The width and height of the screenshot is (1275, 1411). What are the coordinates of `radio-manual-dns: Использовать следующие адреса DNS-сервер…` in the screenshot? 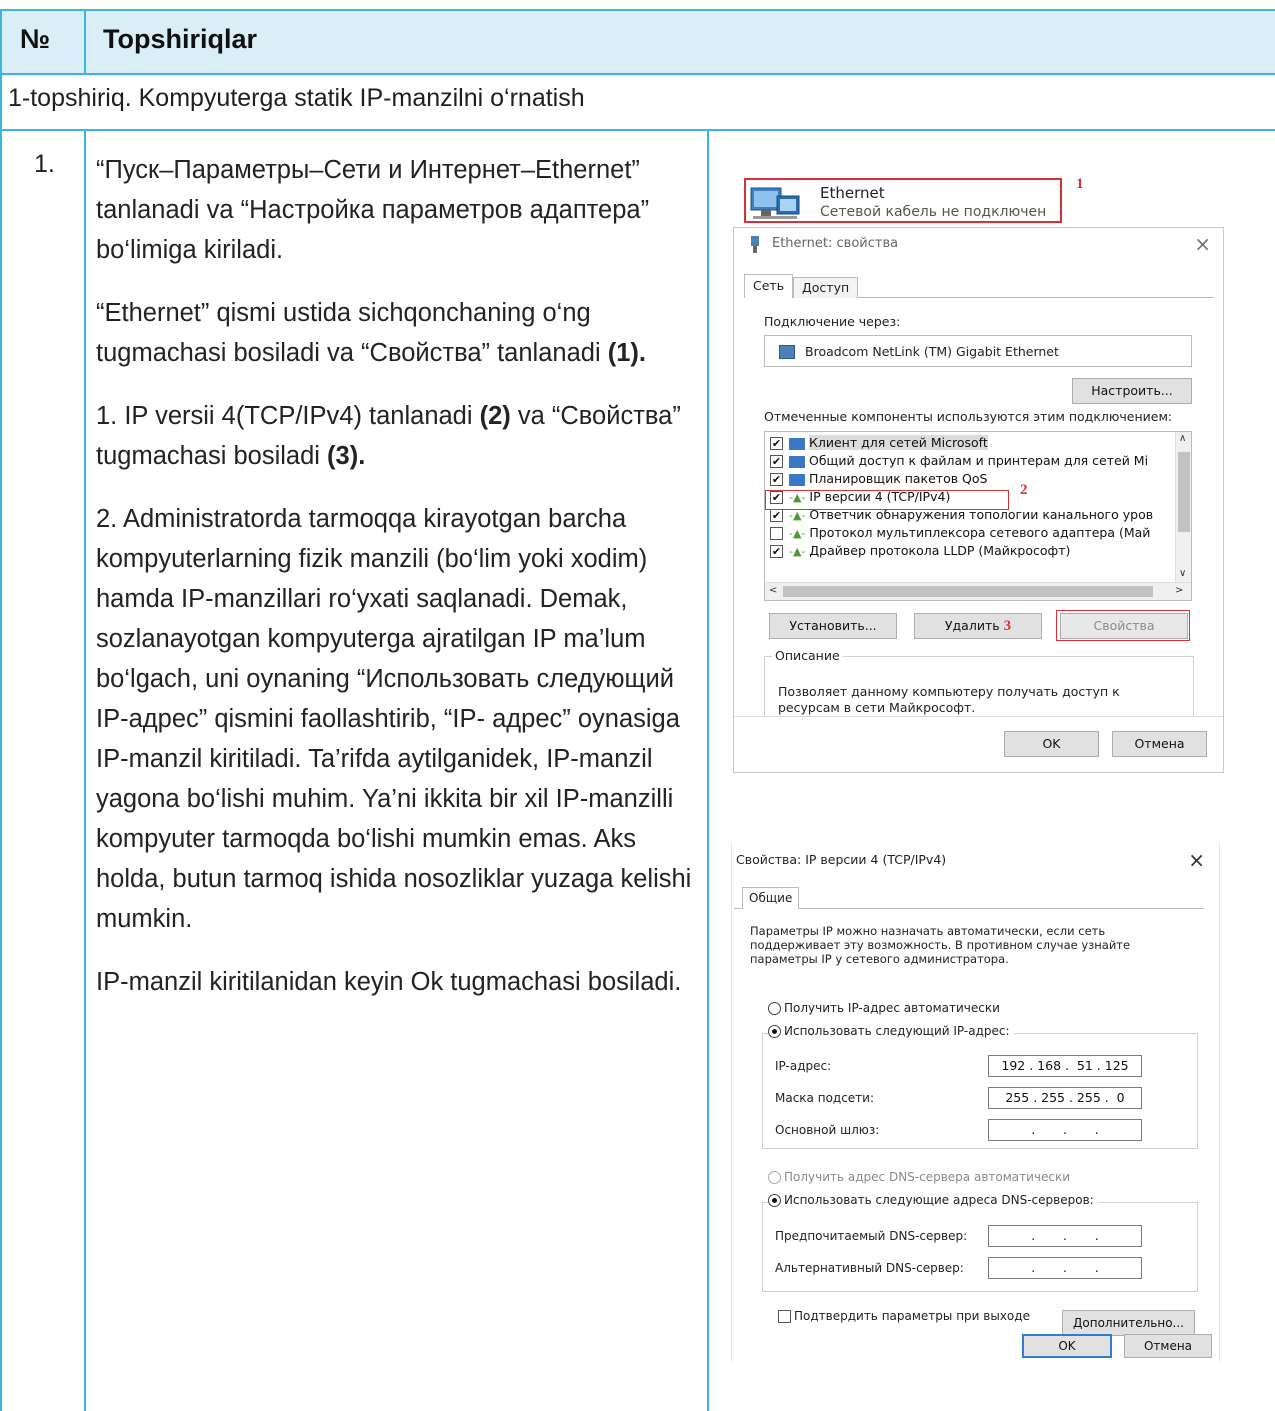 It's located at (933, 1200).